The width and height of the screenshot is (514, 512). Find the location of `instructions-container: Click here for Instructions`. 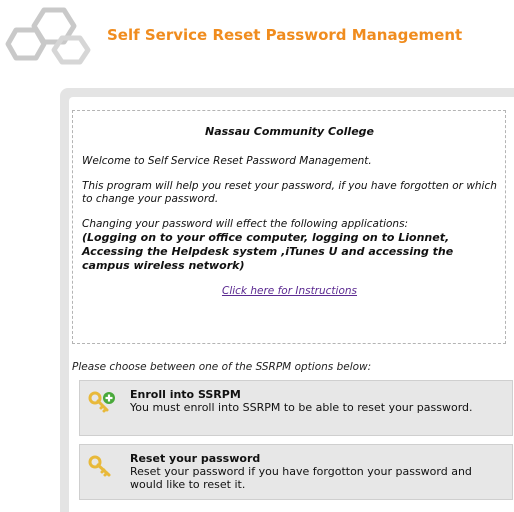

instructions-container: Click here for Instructions is located at coordinates (289, 291).